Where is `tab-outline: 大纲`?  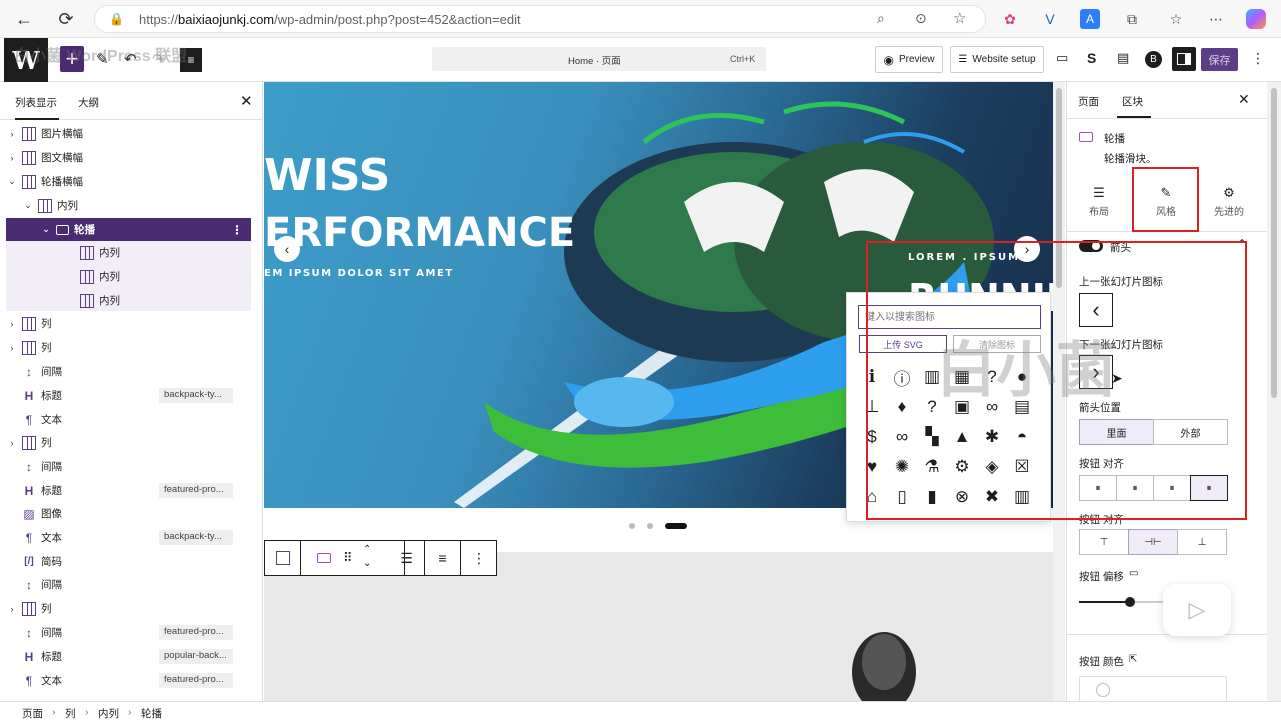 tab-outline: 大纲 is located at coordinates (88, 102).